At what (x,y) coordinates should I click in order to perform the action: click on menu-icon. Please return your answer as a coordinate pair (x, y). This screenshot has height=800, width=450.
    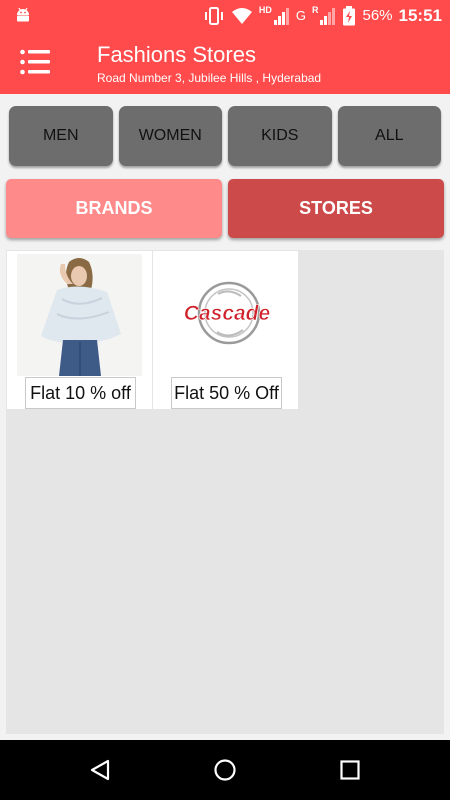
    Looking at the image, I should click on (35, 62).